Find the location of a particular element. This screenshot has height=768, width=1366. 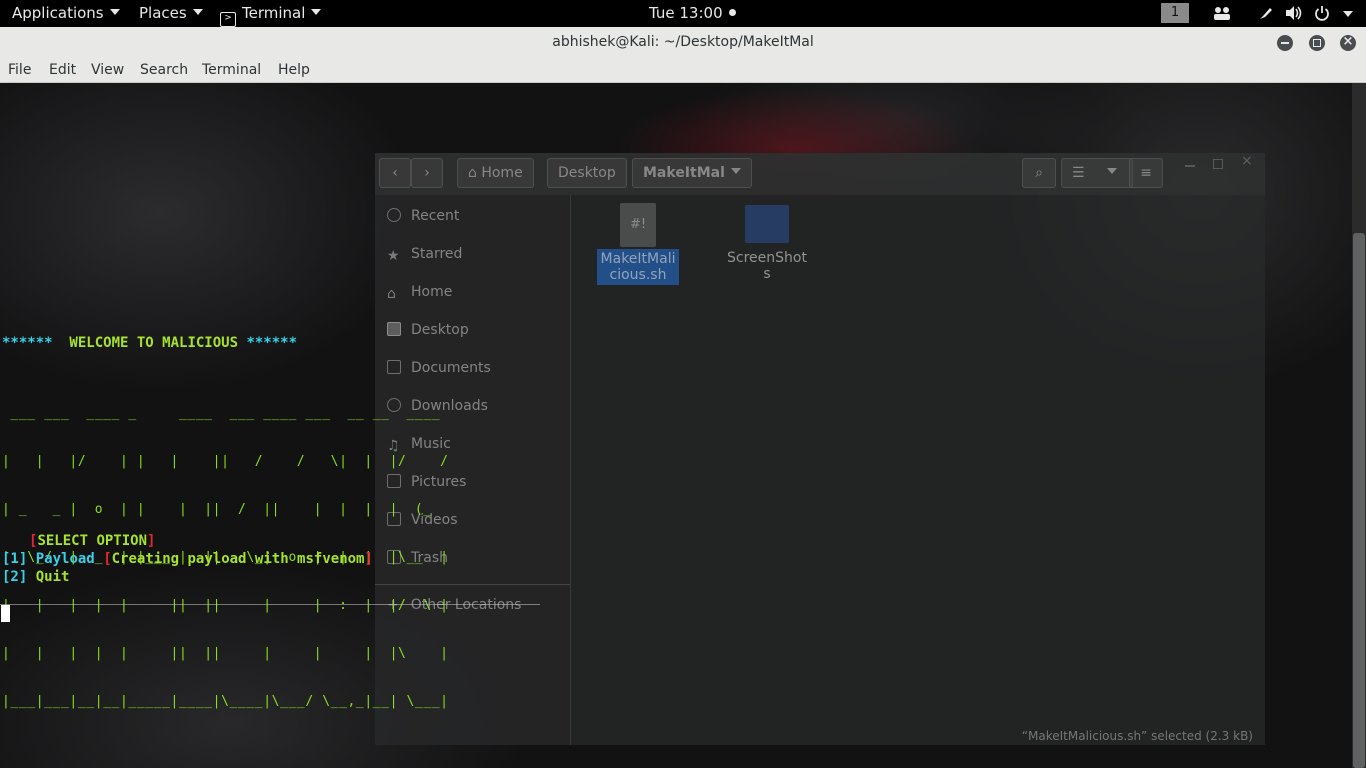

chevron-left-icon: ‹ is located at coordinates (395, 173).